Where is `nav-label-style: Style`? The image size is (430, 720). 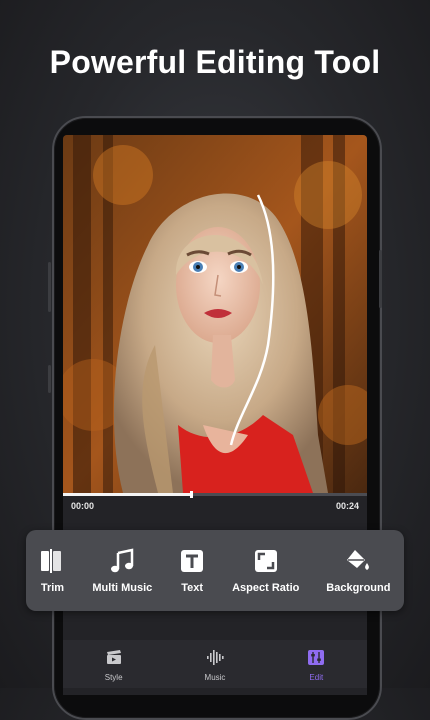
nav-label-style: Style is located at coordinates (113, 677).